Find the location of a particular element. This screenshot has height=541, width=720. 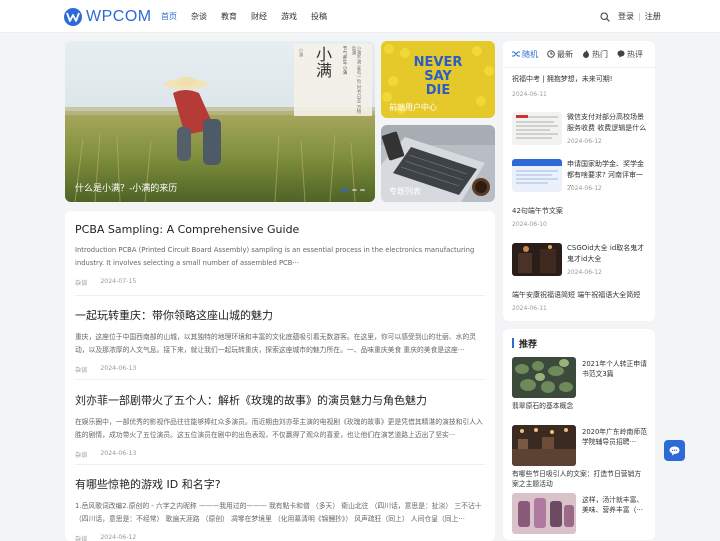

recommend-caption: 翡翠原石的基本概念 is located at coordinates (579, 406).